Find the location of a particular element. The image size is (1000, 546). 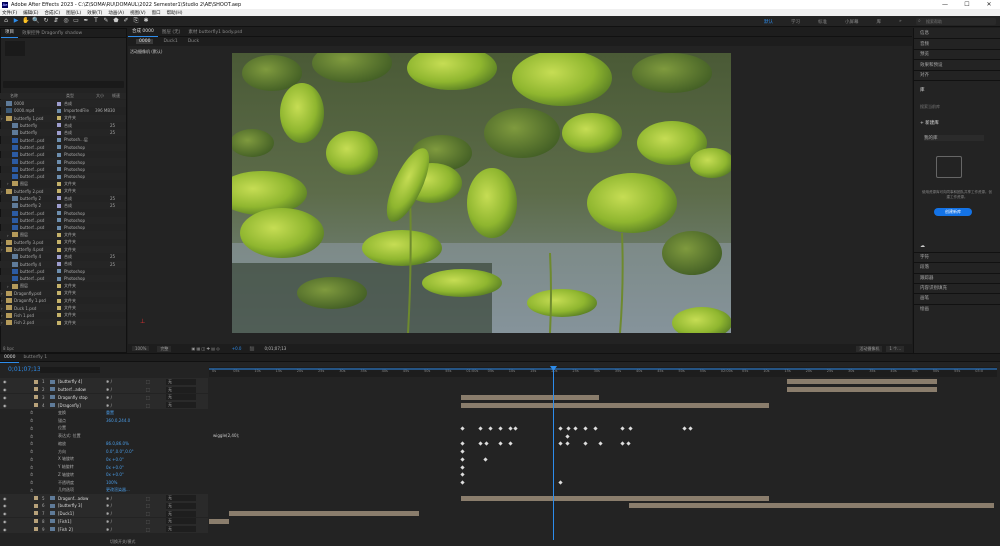

playhead is located at coordinates (553, 454).